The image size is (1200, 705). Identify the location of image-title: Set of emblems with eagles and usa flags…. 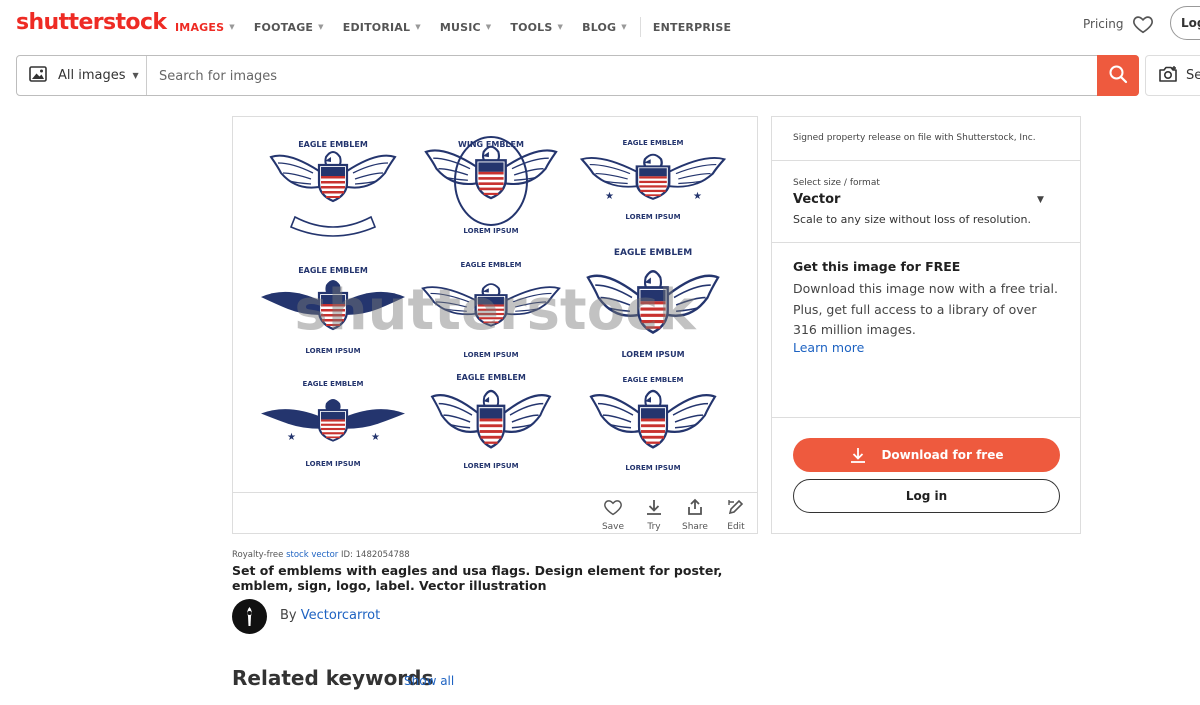
(477, 578).